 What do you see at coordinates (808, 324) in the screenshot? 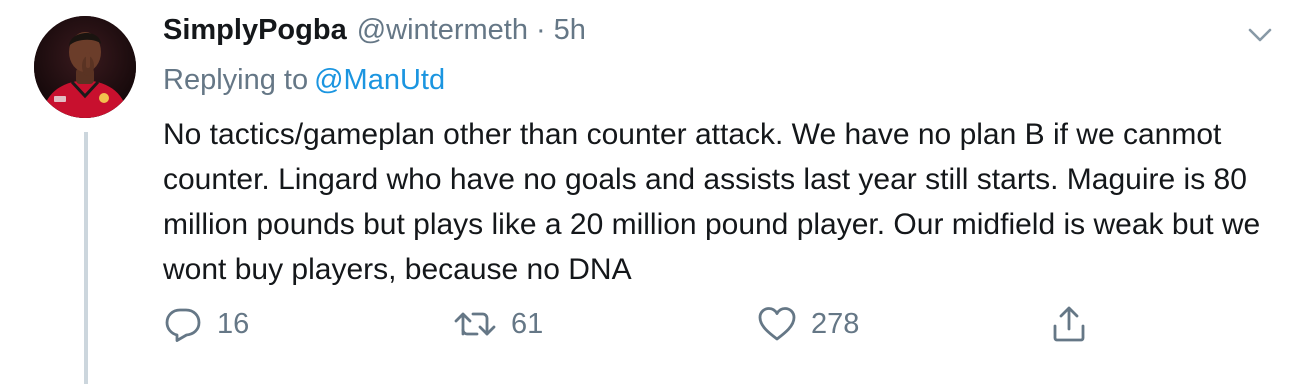
I see `like-button: 278` at bounding box center [808, 324].